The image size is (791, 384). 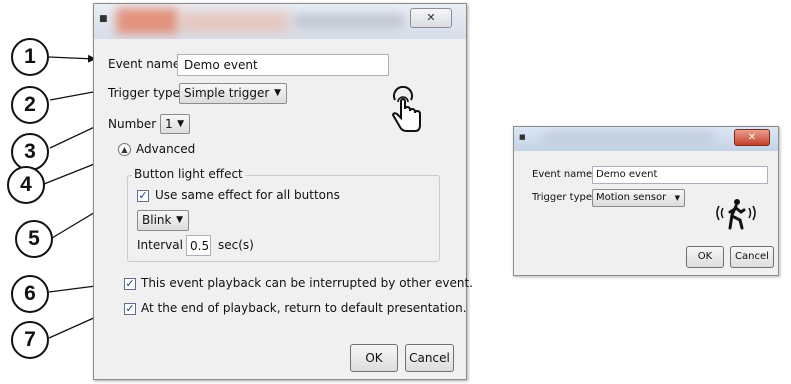 What do you see at coordinates (175, 124) in the screenshot?
I see `number-dropdown: 1 ▼` at bounding box center [175, 124].